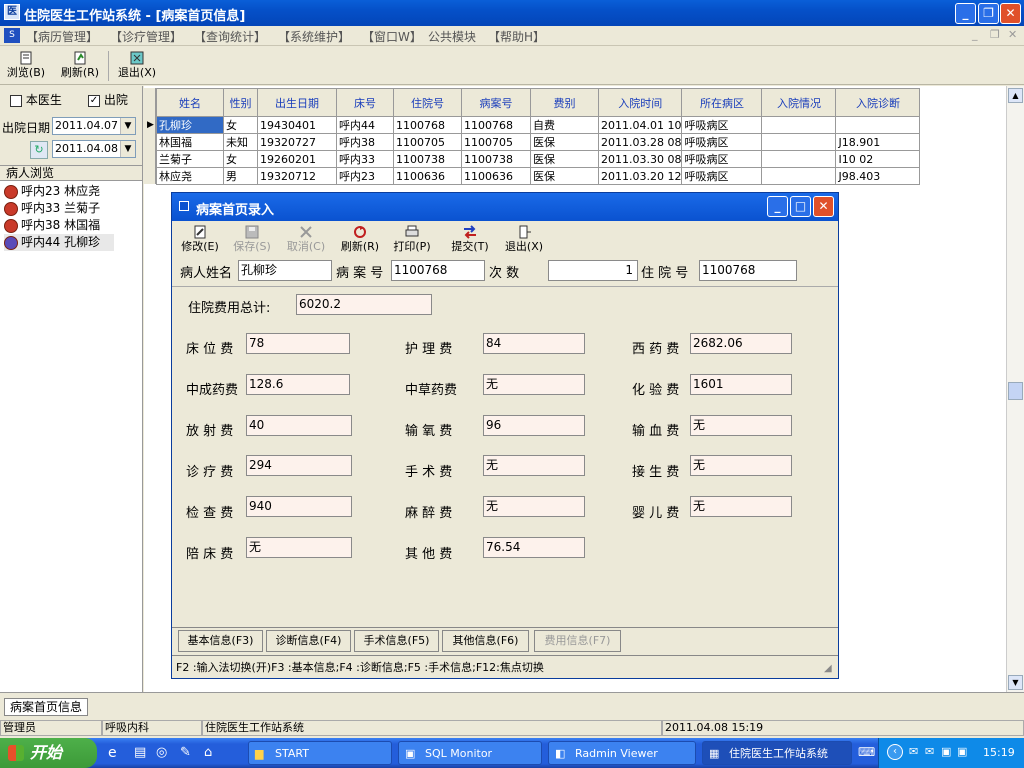 The height and width of the screenshot is (768, 1024). Describe the element at coordinates (748, 270) in the screenshot. I see `inpatient-no-field: 1100768` at that location.